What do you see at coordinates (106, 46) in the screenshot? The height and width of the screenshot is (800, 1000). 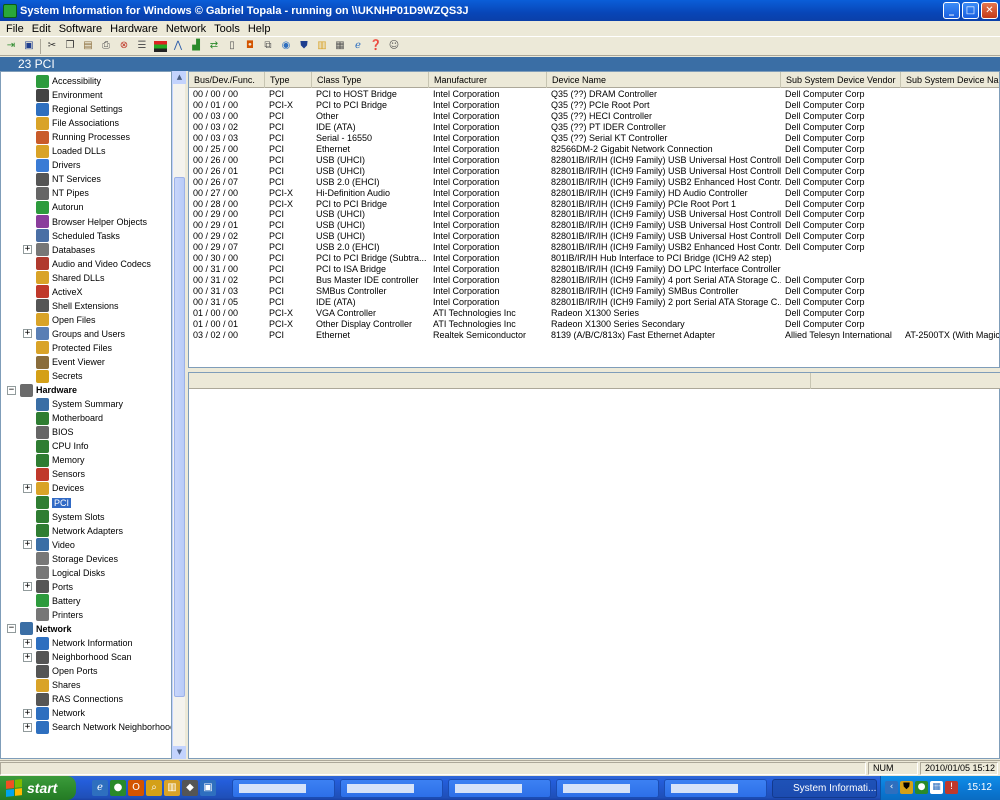 I see `print-icon: ⎙` at bounding box center [106, 46].